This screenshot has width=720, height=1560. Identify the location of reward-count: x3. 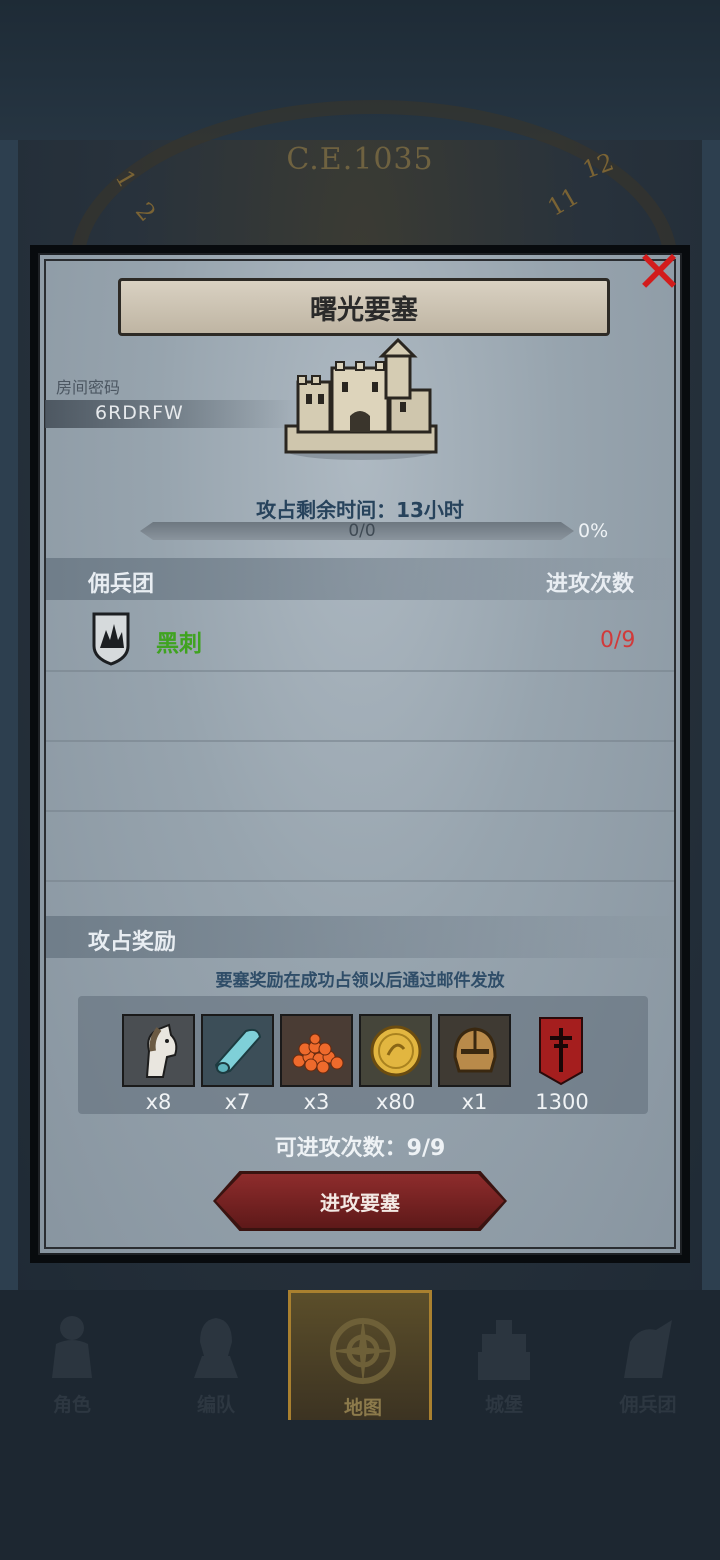
(316, 1102).